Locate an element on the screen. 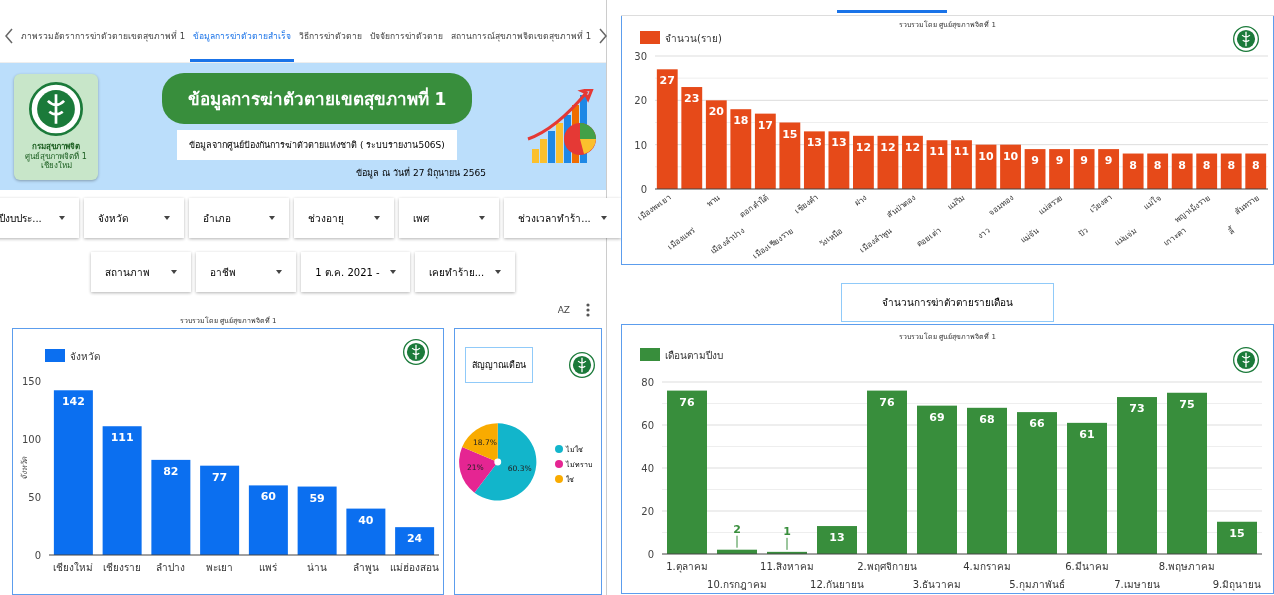 The height and width of the screenshot is (595, 1274). axis-label: 9.มิถุนายน is located at coordinates (1237, 584).